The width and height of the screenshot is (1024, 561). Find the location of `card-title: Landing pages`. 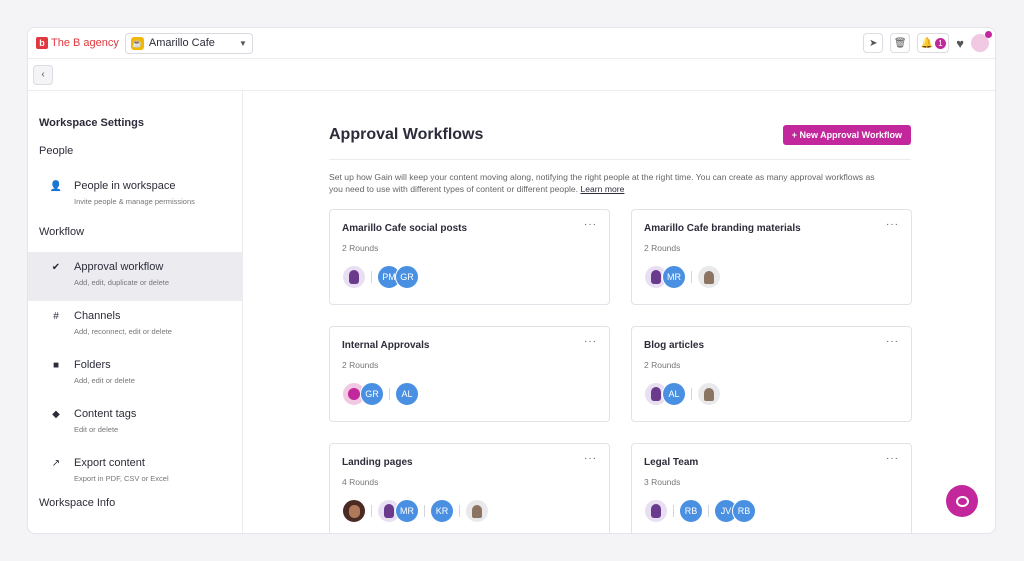

card-title: Landing pages is located at coordinates (377, 462).